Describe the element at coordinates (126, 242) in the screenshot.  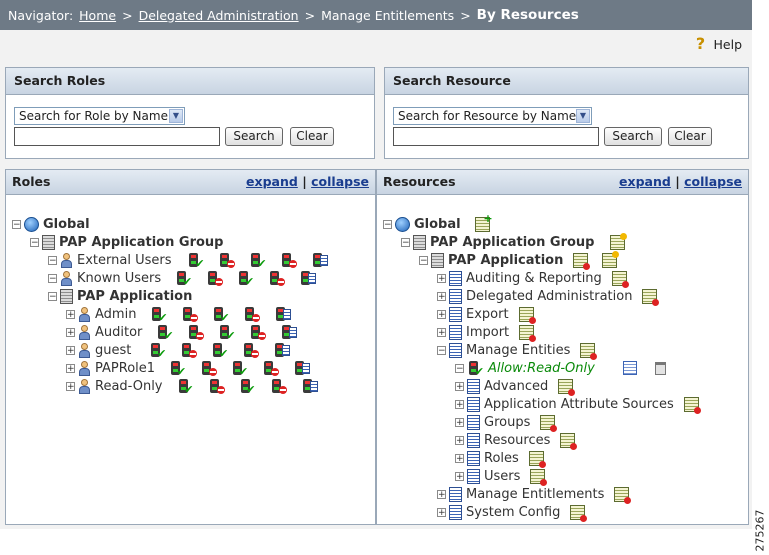
I see `role-node-pap-application-group: − PAP Application Group` at that location.